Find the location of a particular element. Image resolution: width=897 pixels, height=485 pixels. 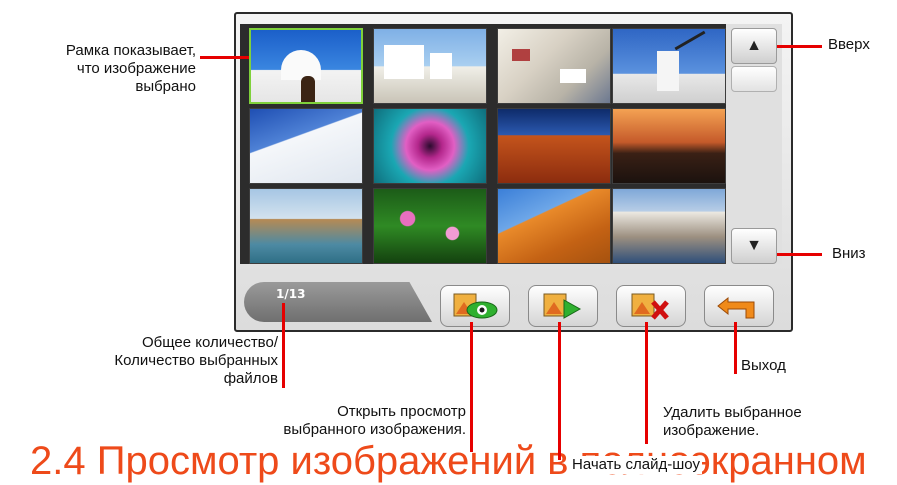

exit-button is located at coordinates (739, 306).